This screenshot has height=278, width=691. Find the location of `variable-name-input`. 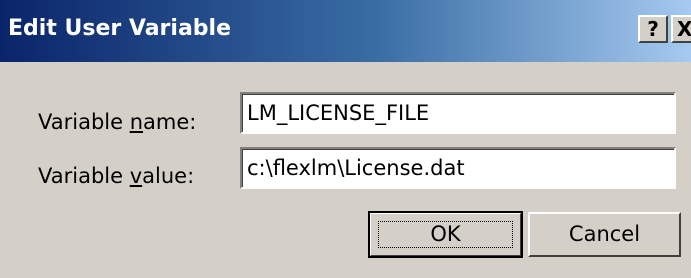

variable-name-input is located at coordinates (458, 113).